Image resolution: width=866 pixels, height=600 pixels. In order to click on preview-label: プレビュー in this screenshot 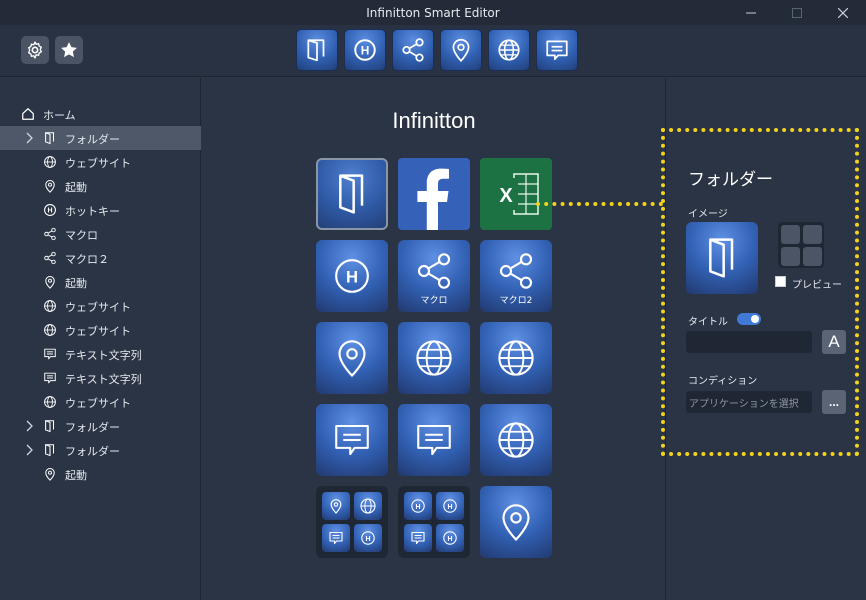, I will do `click(817, 285)`.